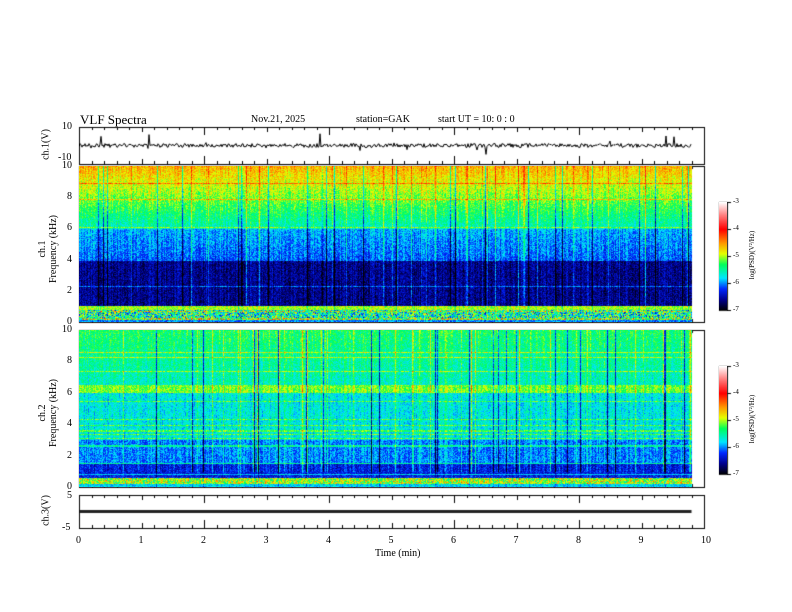 This screenshot has height=612, width=792. Describe the element at coordinates (392, 145) in the screenshot. I see `ch1-waveform-plot` at that location.